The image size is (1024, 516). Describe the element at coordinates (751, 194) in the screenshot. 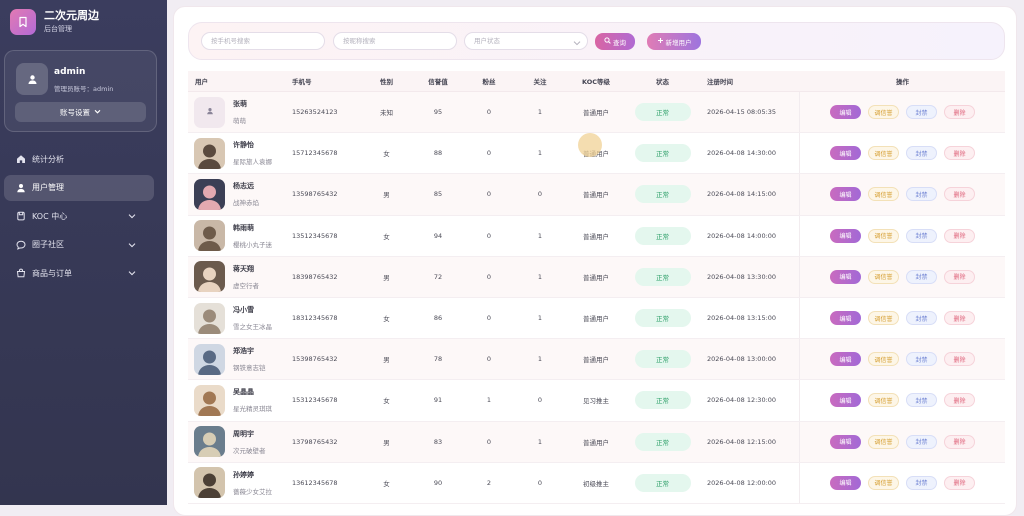

I see `registered-cell: 2026-04-08 14:15:00` at that location.